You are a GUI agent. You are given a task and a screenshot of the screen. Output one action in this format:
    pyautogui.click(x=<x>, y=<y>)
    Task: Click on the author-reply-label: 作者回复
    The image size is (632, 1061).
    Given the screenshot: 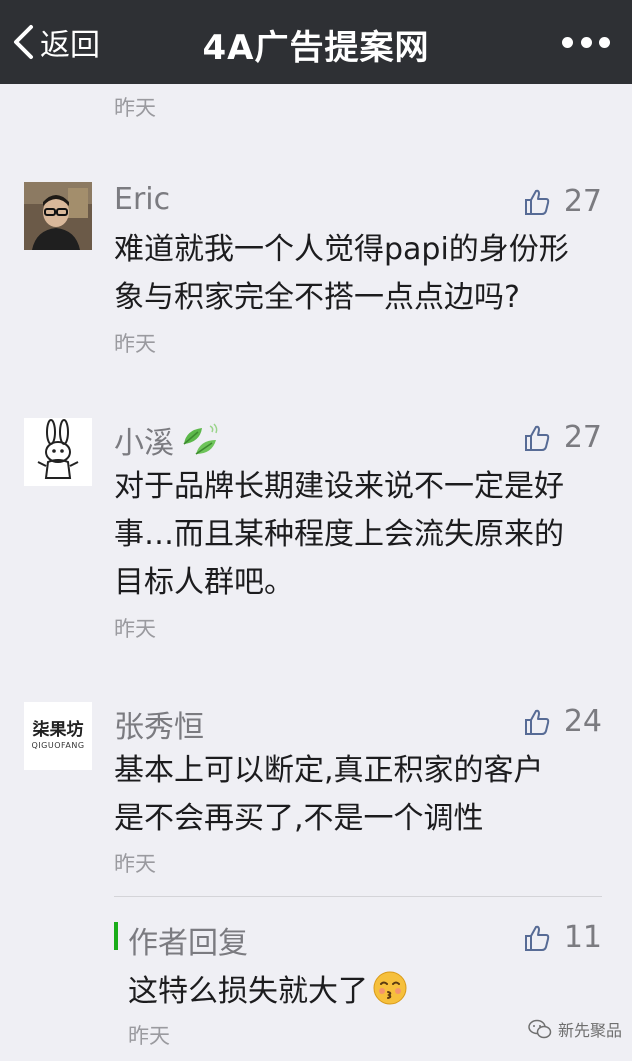 What is the action you would take?
    pyautogui.click(x=188, y=943)
    